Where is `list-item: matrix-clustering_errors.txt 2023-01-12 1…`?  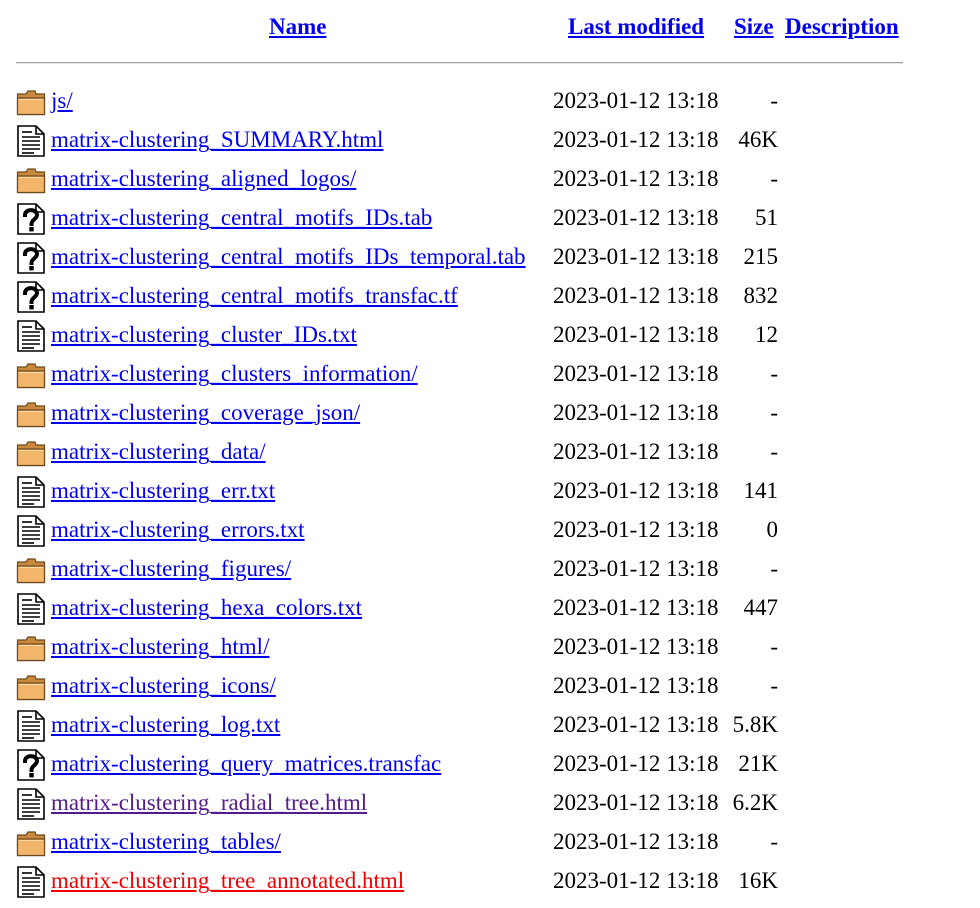
list-item: matrix-clustering_errors.txt 2023-01-12 1… is located at coordinates (466, 530).